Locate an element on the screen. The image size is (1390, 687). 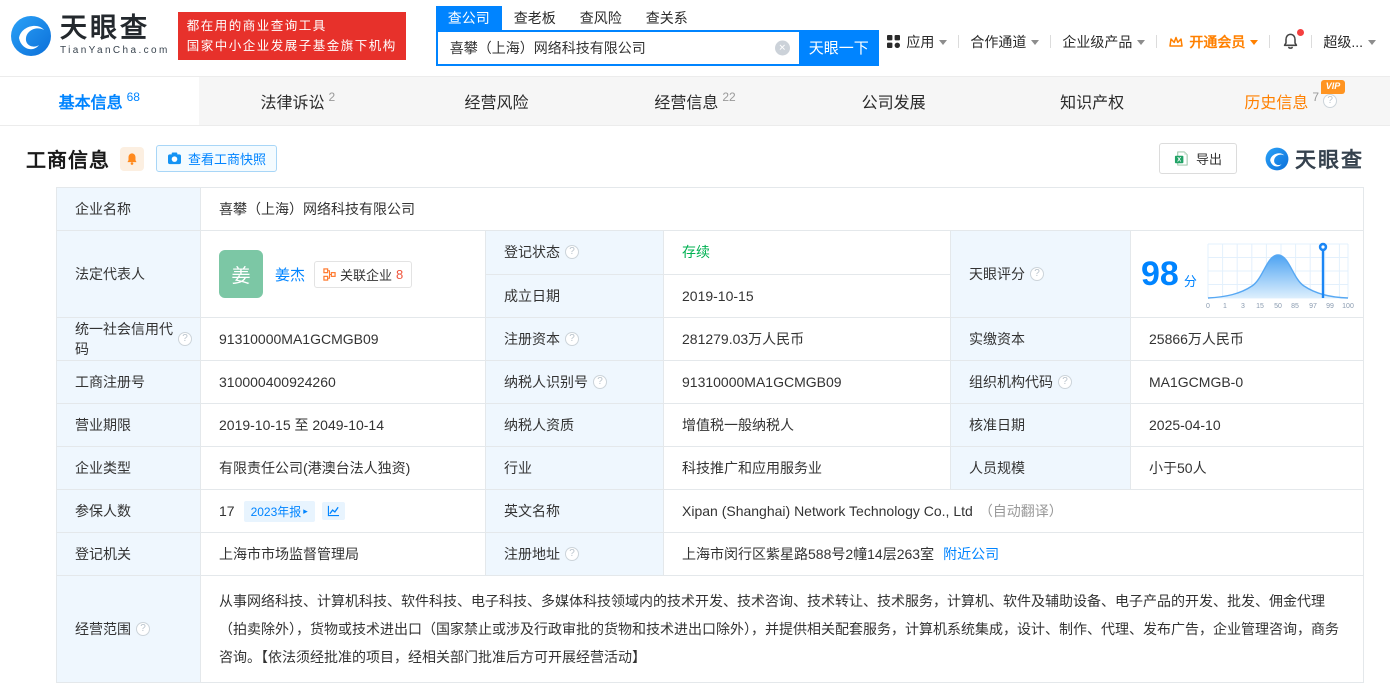
svg-text: 15 is located at coordinates (1260, 306).